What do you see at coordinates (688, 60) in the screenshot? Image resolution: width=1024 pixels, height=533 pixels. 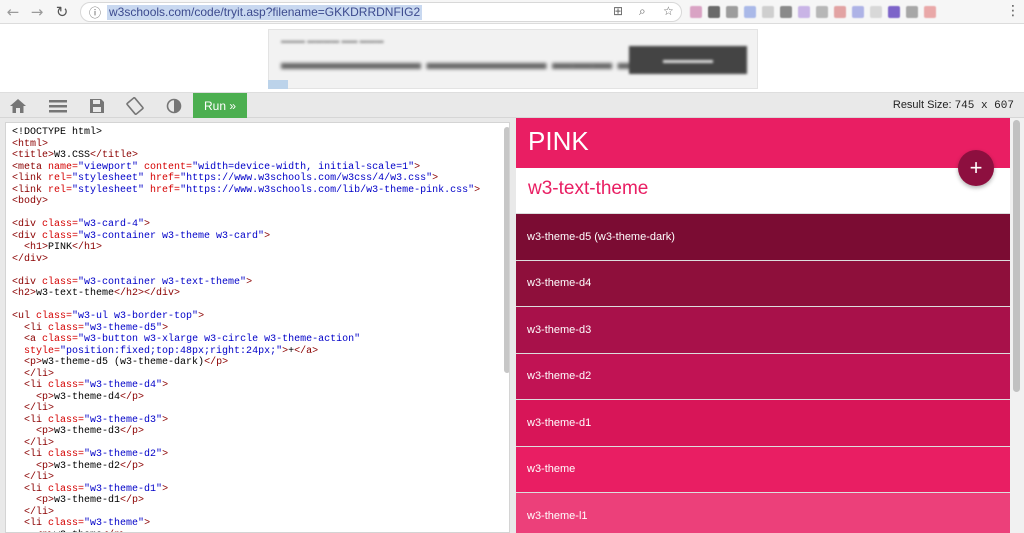 I see `ad-cta-blurred: ▬▬▬▬▬` at bounding box center [688, 60].